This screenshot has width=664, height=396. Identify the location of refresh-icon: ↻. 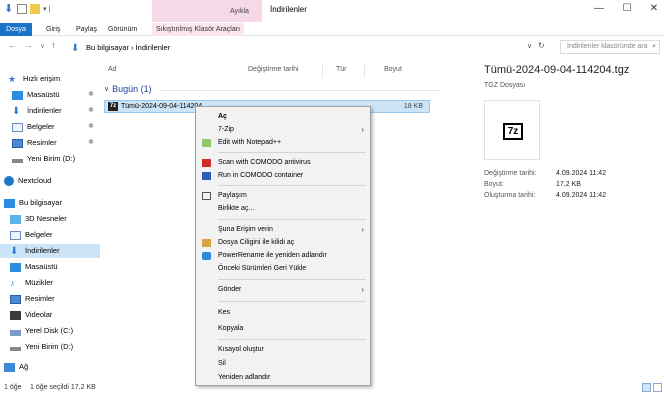
(541, 45).